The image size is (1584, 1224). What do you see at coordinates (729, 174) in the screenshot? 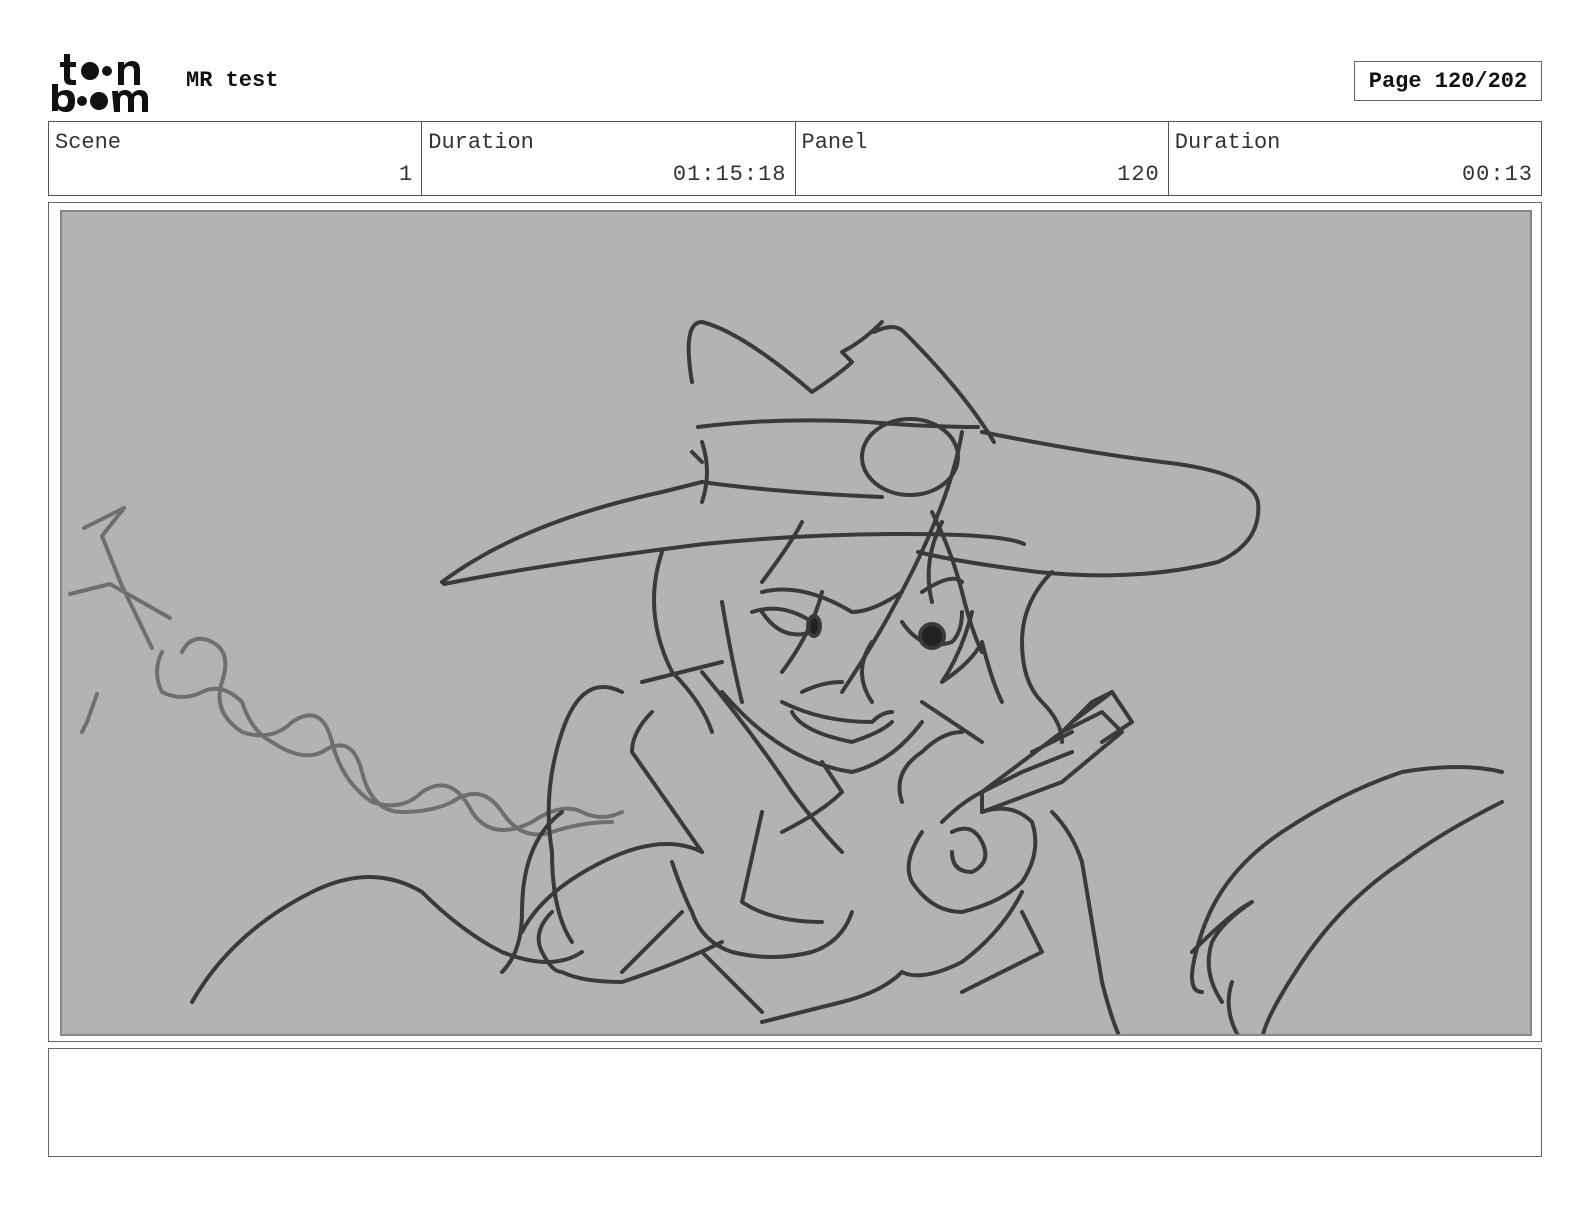
I see `scene-duration-value: 01:15:18` at bounding box center [729, 174].